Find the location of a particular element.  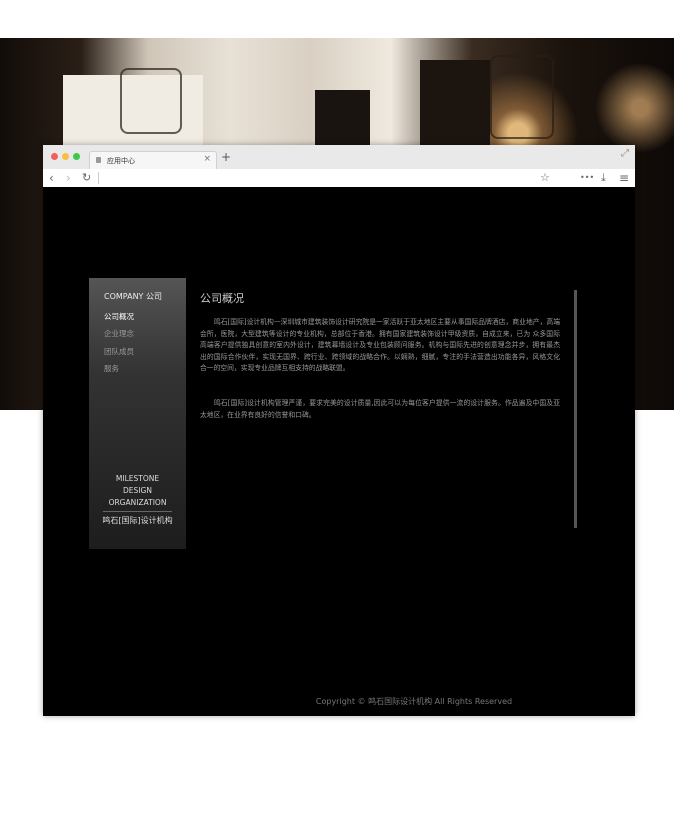

minimize-window-icon is located at coordinates (65, 156).